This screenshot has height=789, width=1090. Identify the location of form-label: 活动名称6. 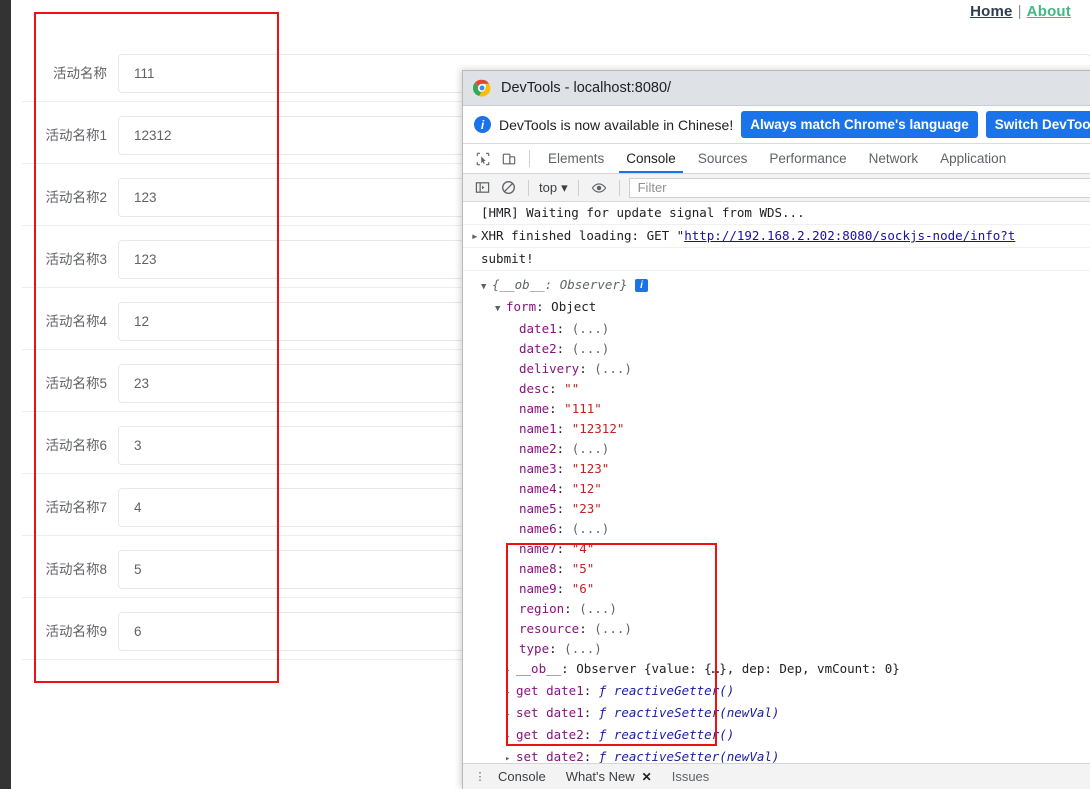
(76, 445).